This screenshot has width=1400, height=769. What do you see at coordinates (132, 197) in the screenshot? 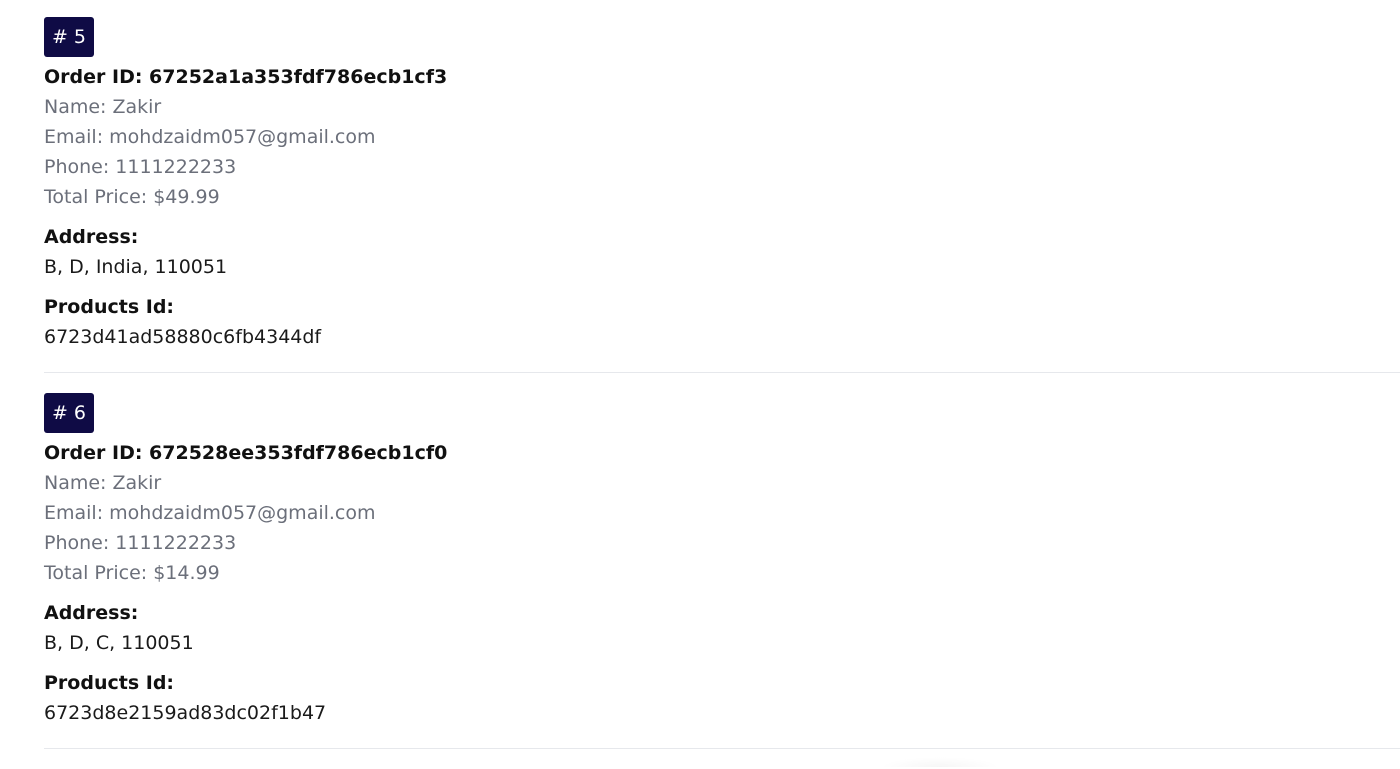
I see `order-total-price: Total Price: $49.99` at bounding box center [132, 197].